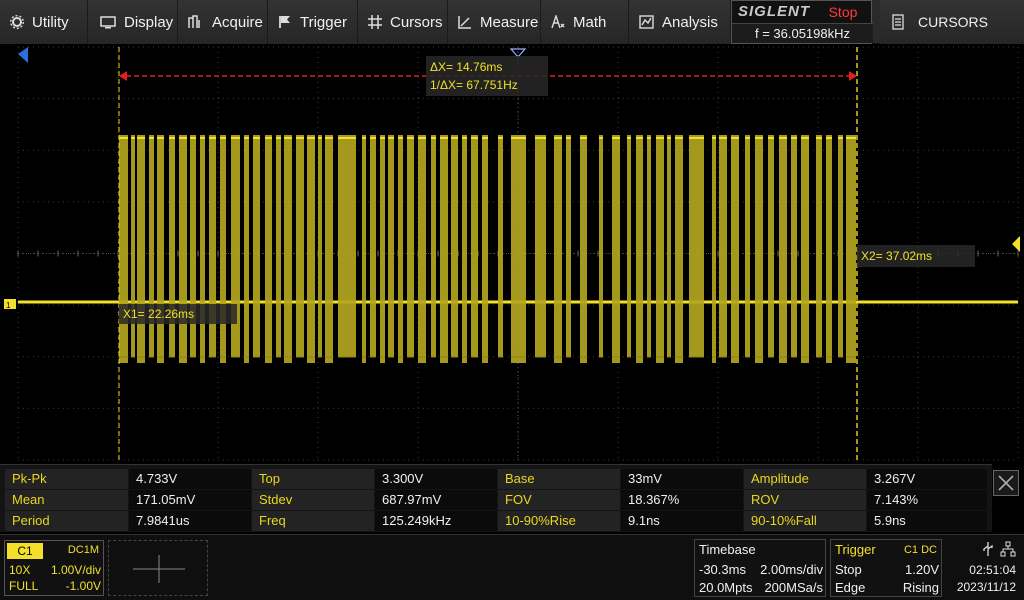 The height and width of the screenshot is (600, 1024). Describe the element at coordinates (44, 22) in the screenshot. I see `menu-utility: Utility` at that location.